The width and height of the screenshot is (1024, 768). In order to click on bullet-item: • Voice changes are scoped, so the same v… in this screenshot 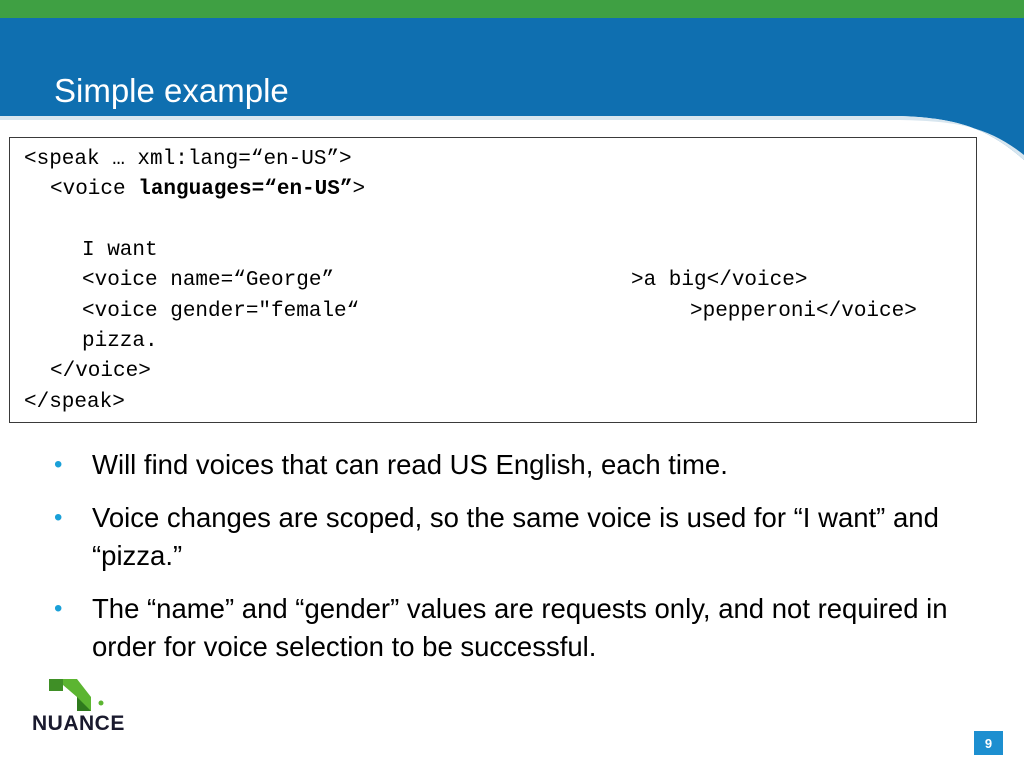, I will do `click(517, 537)`.